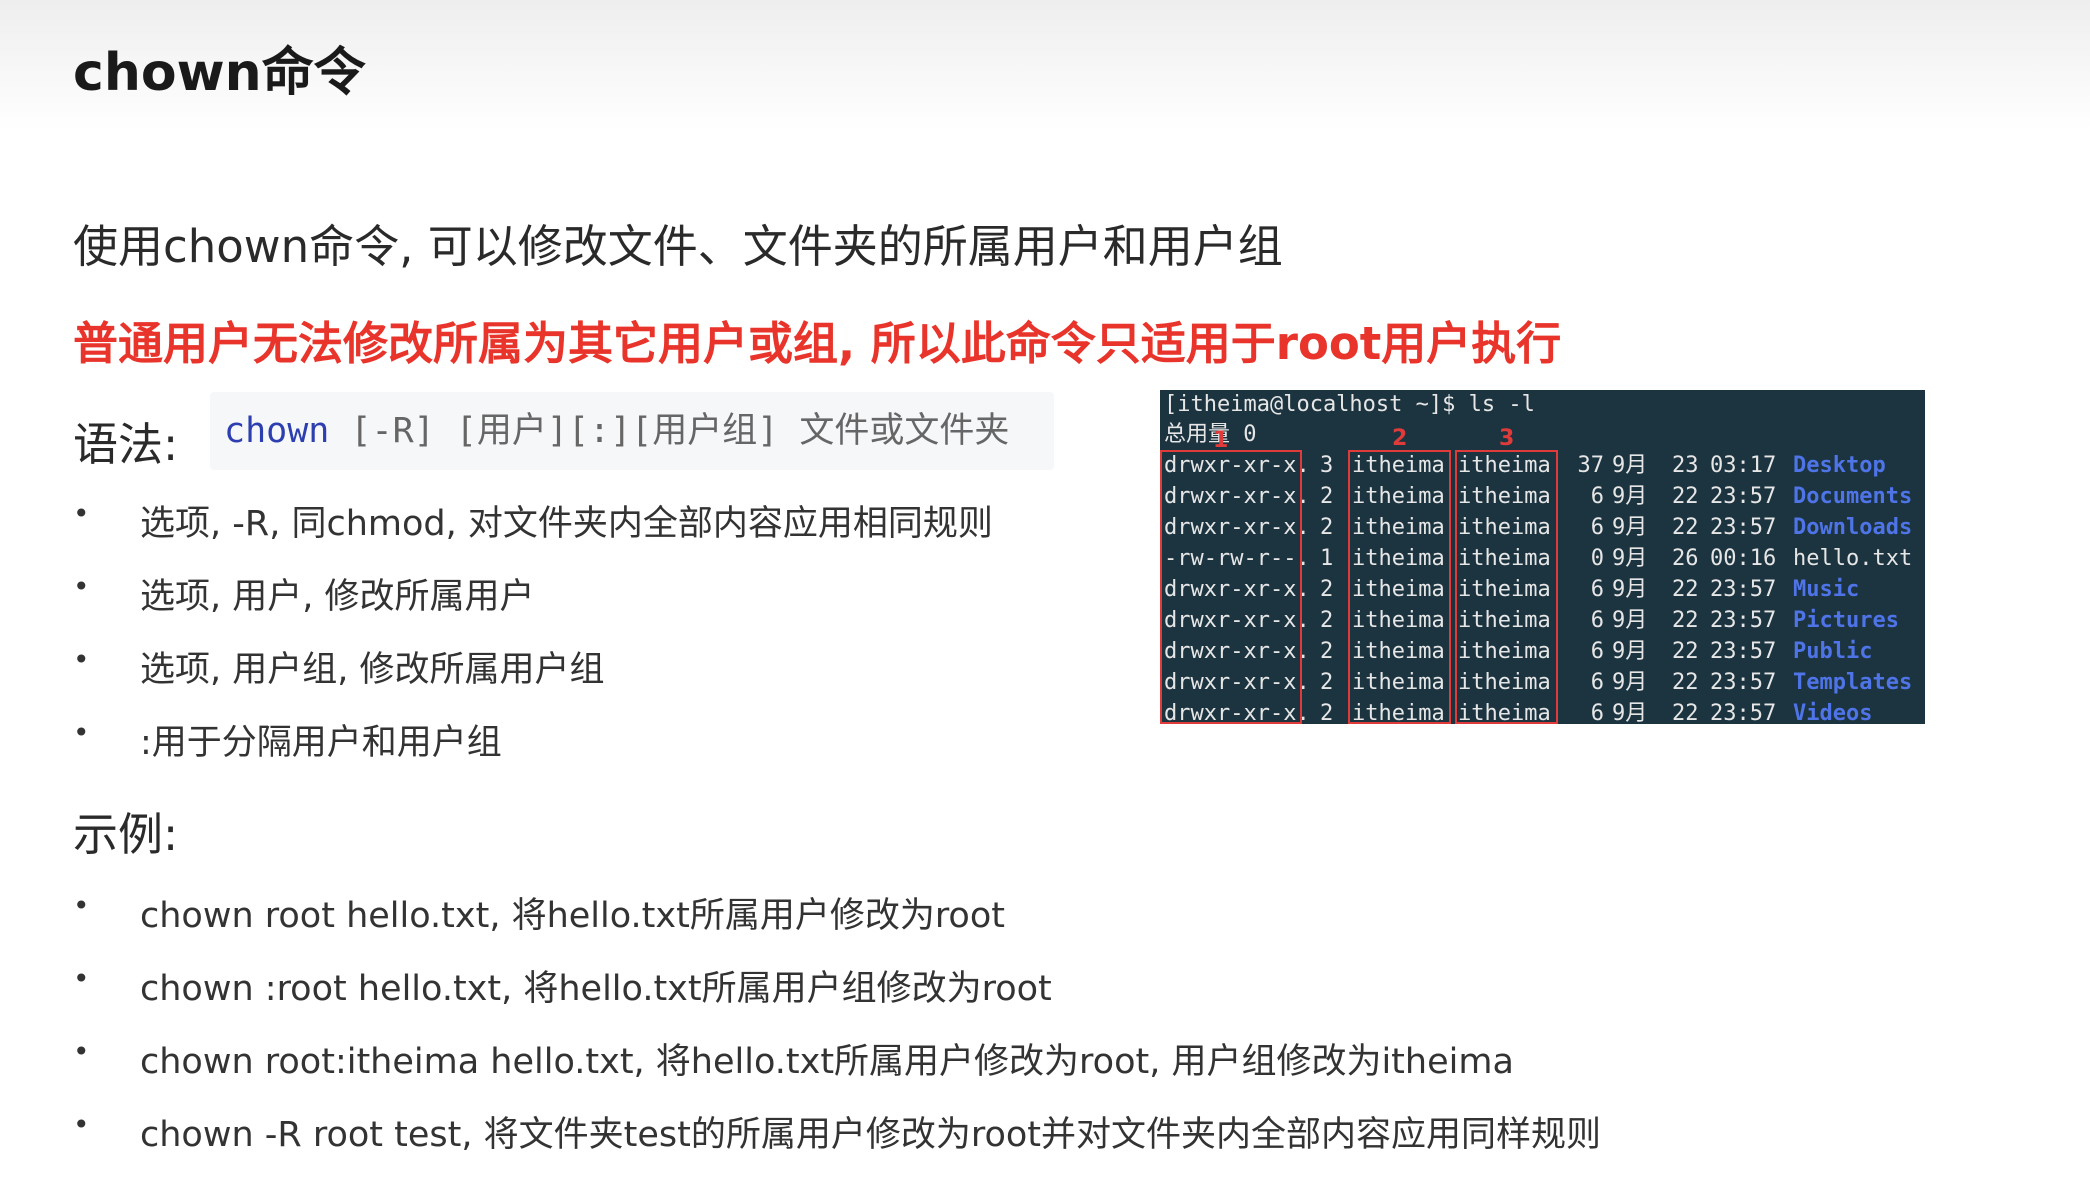  Describe the element at coordinates (1833, 651) in the screenshot. I see `filename-cell: Public` at that location.